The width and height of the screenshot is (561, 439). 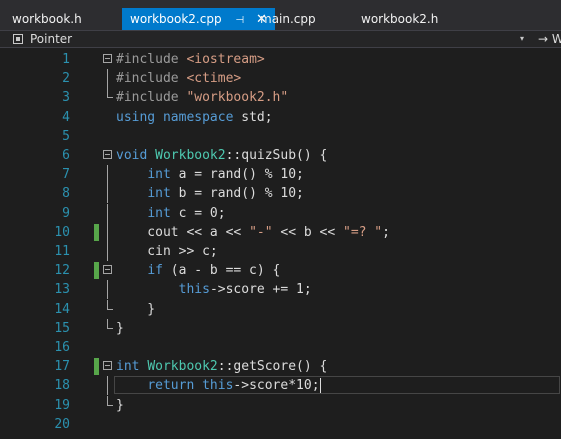 I want to click on code-line: 3 #include "workbook2.h", so click(x=280, y=97).